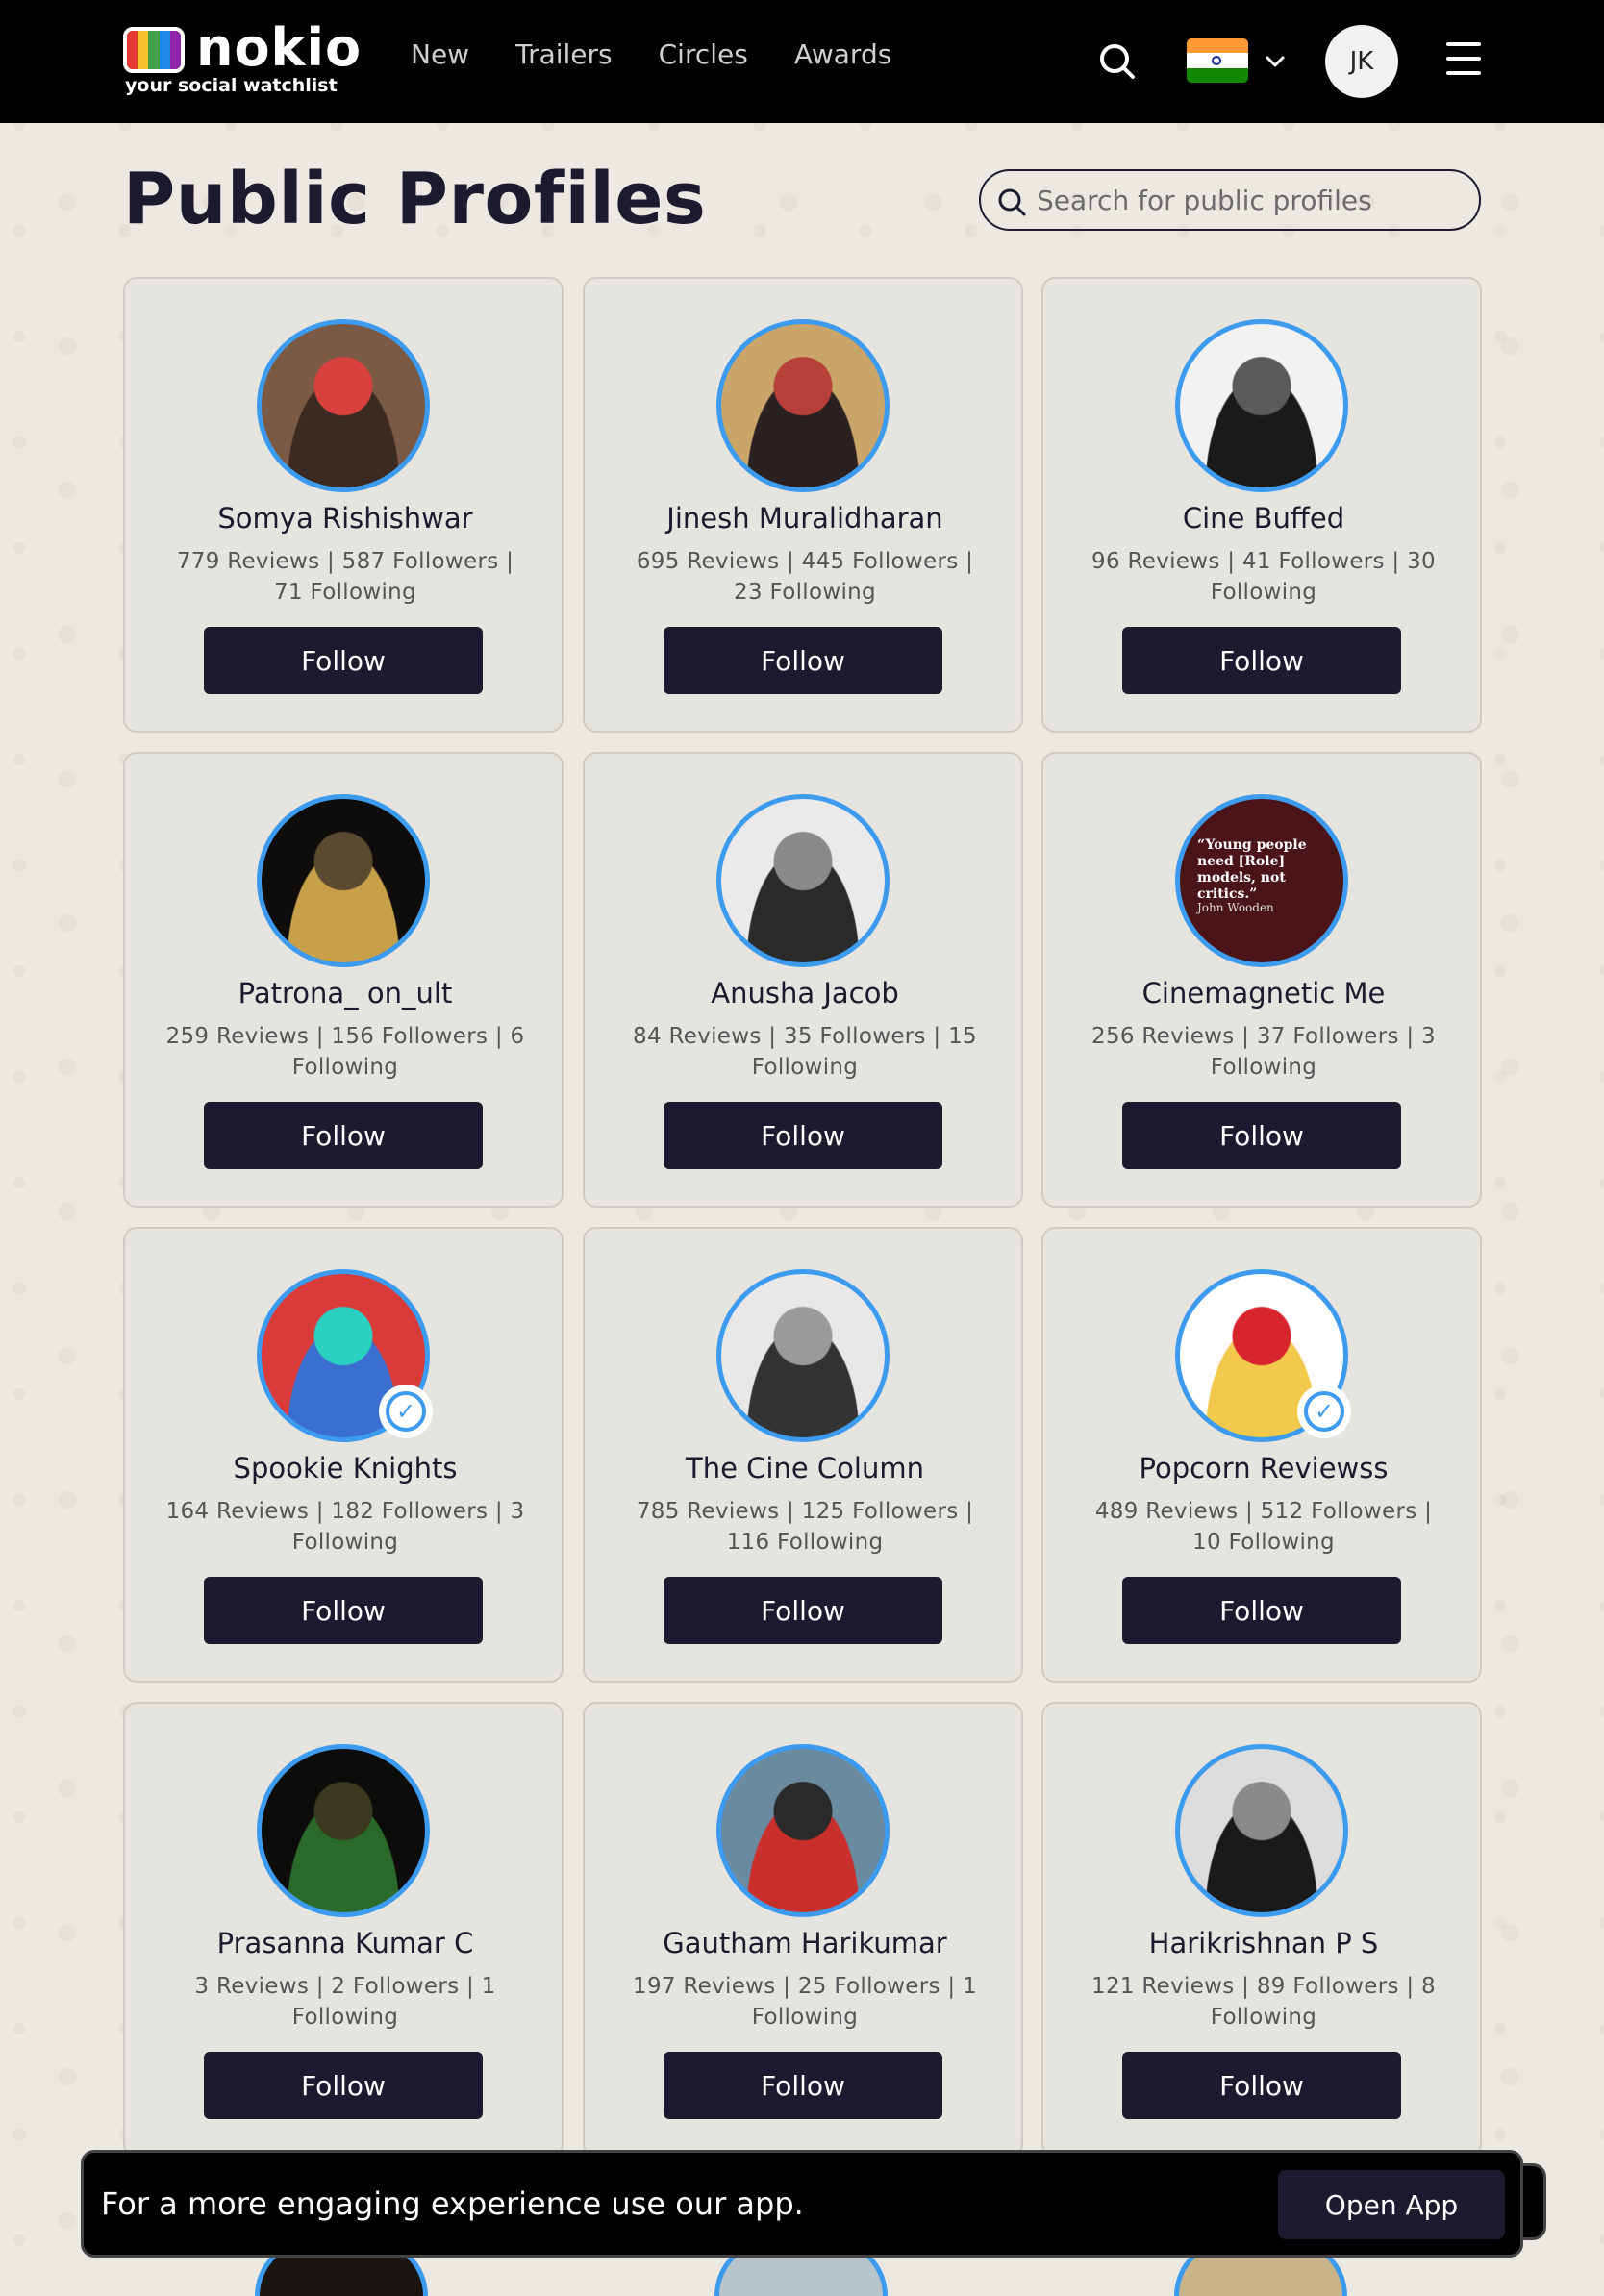 The height and width of the screenshot is (2296, 1604). I want to click on nav-link-awards: Awards, so click(842, 54).